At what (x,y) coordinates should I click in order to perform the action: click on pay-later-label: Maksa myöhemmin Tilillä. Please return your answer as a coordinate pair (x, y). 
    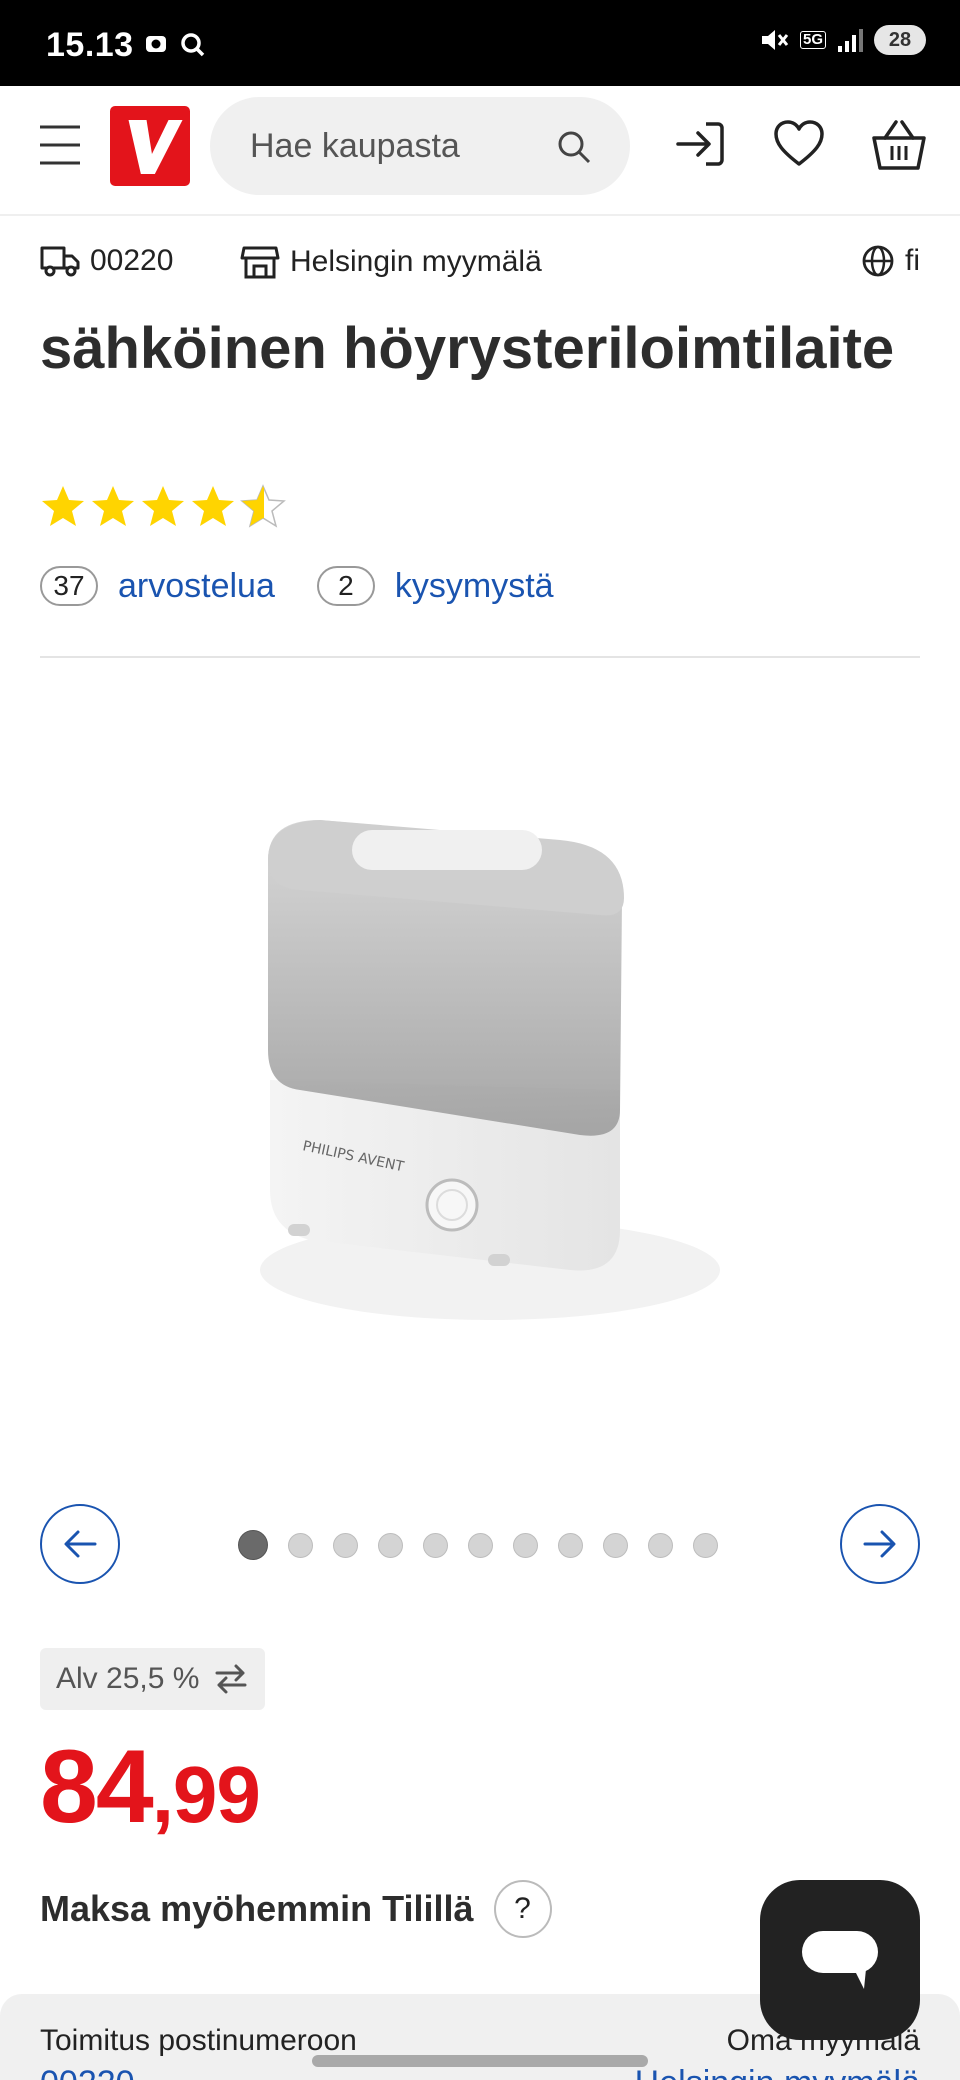
    Looking at the image, I should click on (257, 1908).